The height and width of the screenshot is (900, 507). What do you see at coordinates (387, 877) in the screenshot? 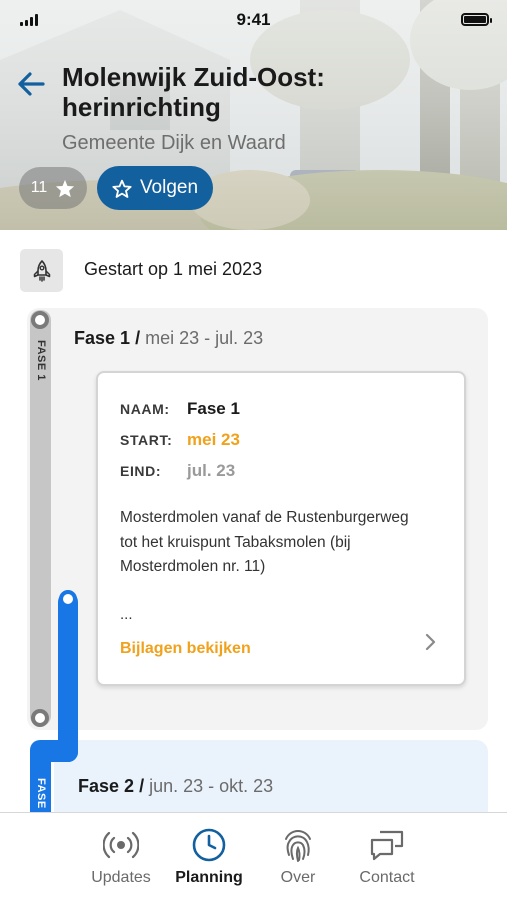
I see `nav-contact-label: Contact` at bounding box center [387, 877].